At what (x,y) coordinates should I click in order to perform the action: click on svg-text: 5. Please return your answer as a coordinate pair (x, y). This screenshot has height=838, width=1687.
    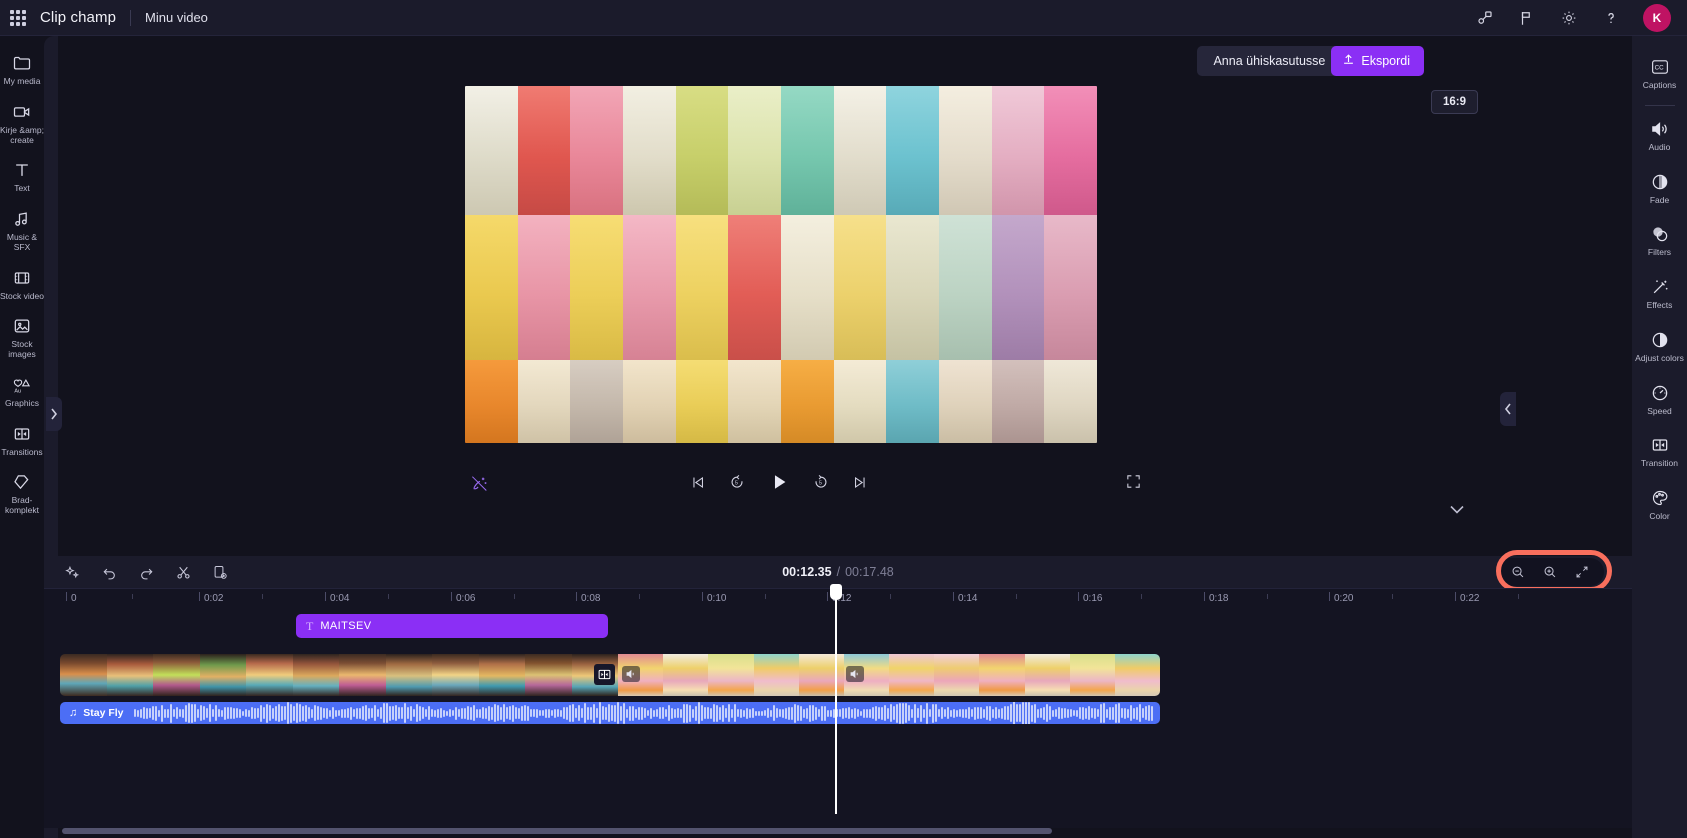
    Looking at the image, I should click on (736, 484).